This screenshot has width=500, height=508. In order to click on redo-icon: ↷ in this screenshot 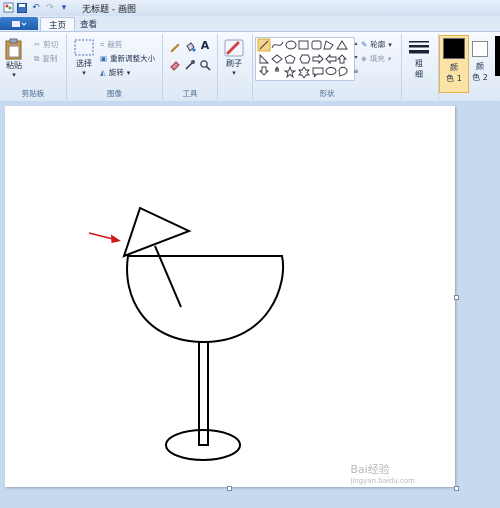, I will do `click(50, 7)`.